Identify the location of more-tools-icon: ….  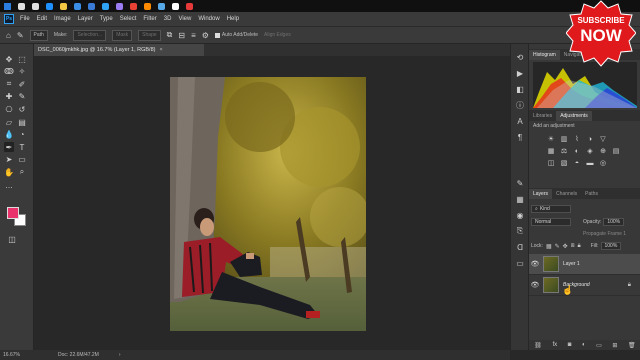
(9, 185).